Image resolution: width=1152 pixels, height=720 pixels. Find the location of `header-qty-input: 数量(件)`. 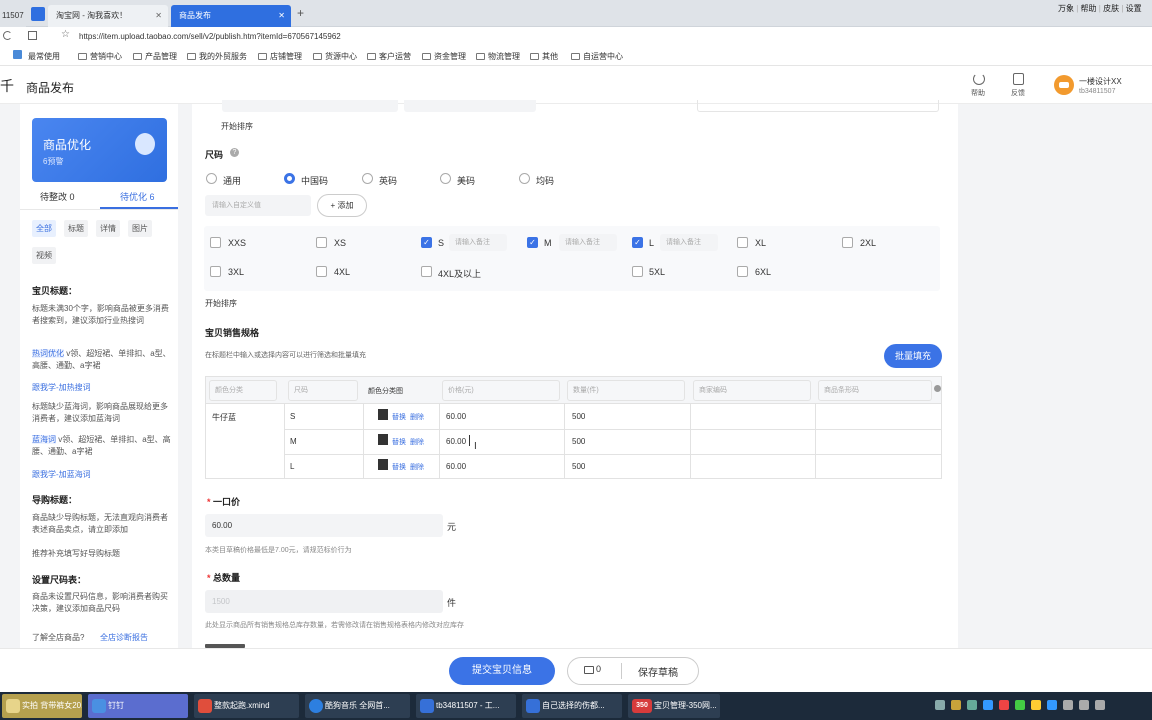

header-qty-input: 数量(件) is located at coordinates (626, 390).